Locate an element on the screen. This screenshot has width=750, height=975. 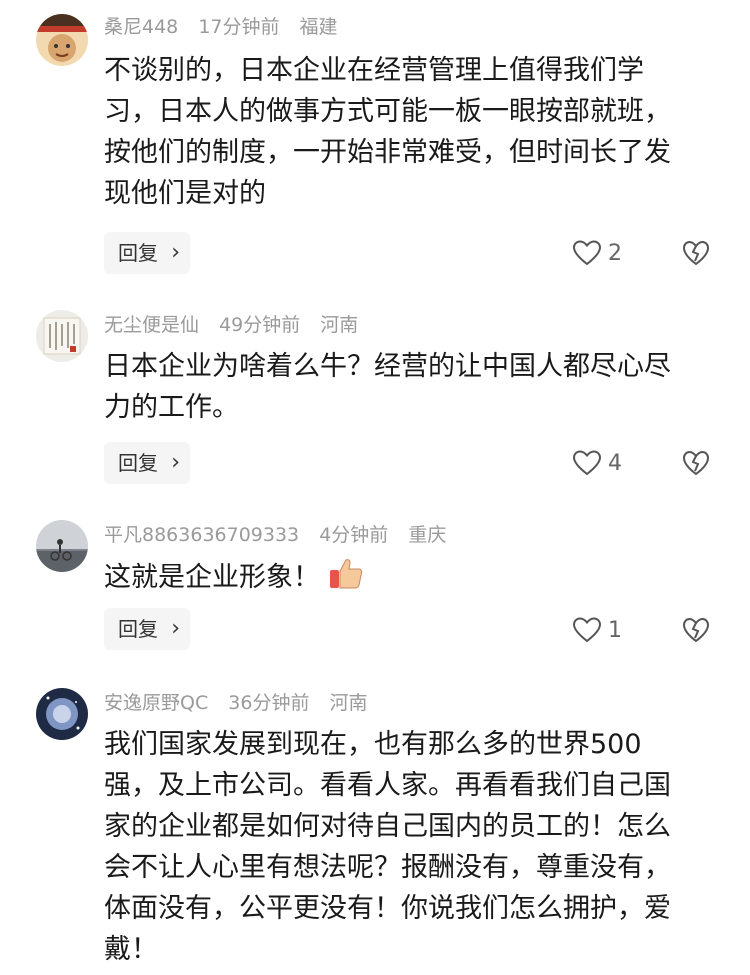
text-line: 现他们是对的 is located at coordinates (185, 193).